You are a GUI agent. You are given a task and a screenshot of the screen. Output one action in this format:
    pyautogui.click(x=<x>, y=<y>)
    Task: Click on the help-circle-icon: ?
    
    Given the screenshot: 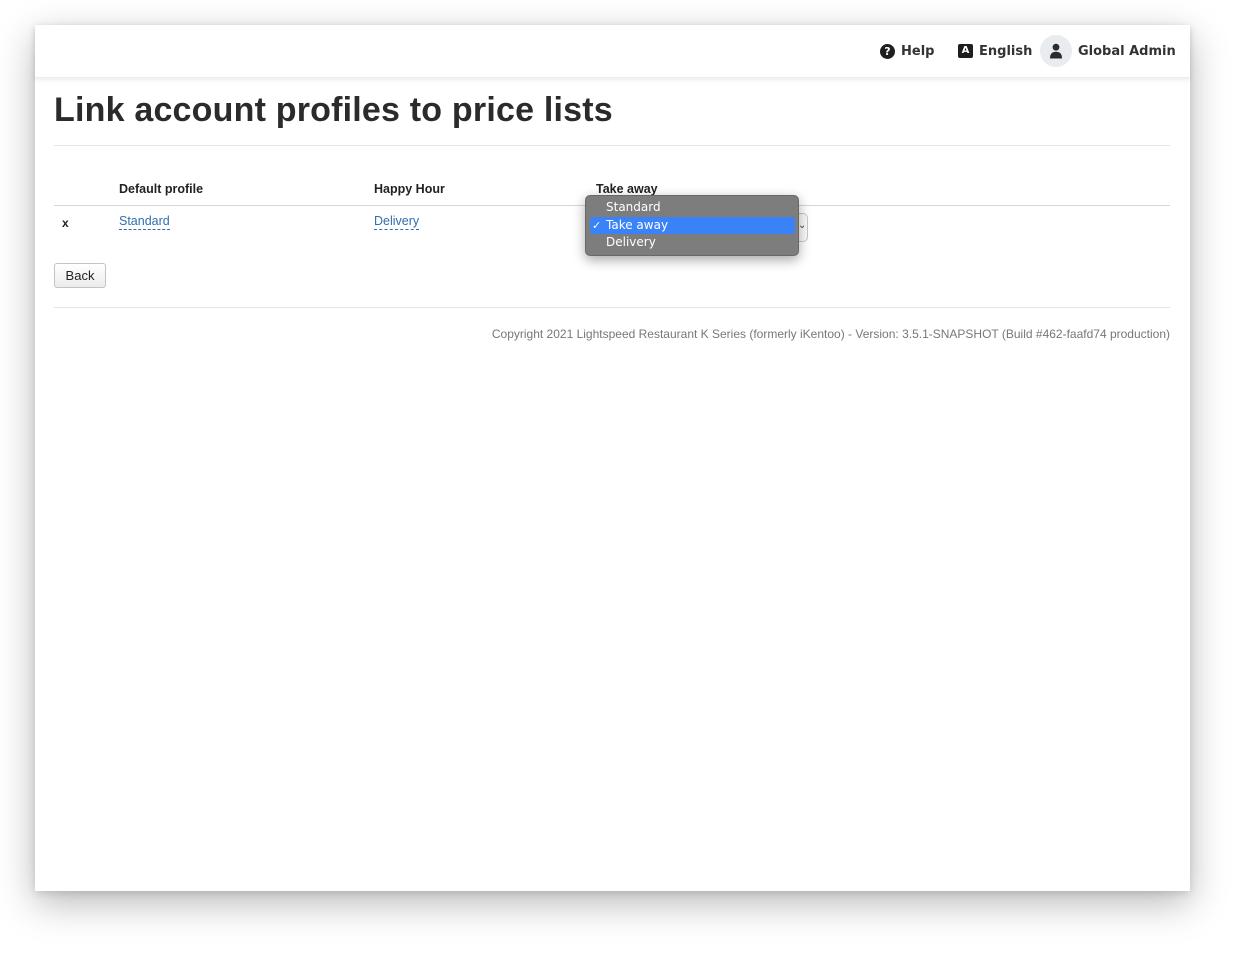 What is the action you would take?
    pyautogui.click(x=887, y=51)
    